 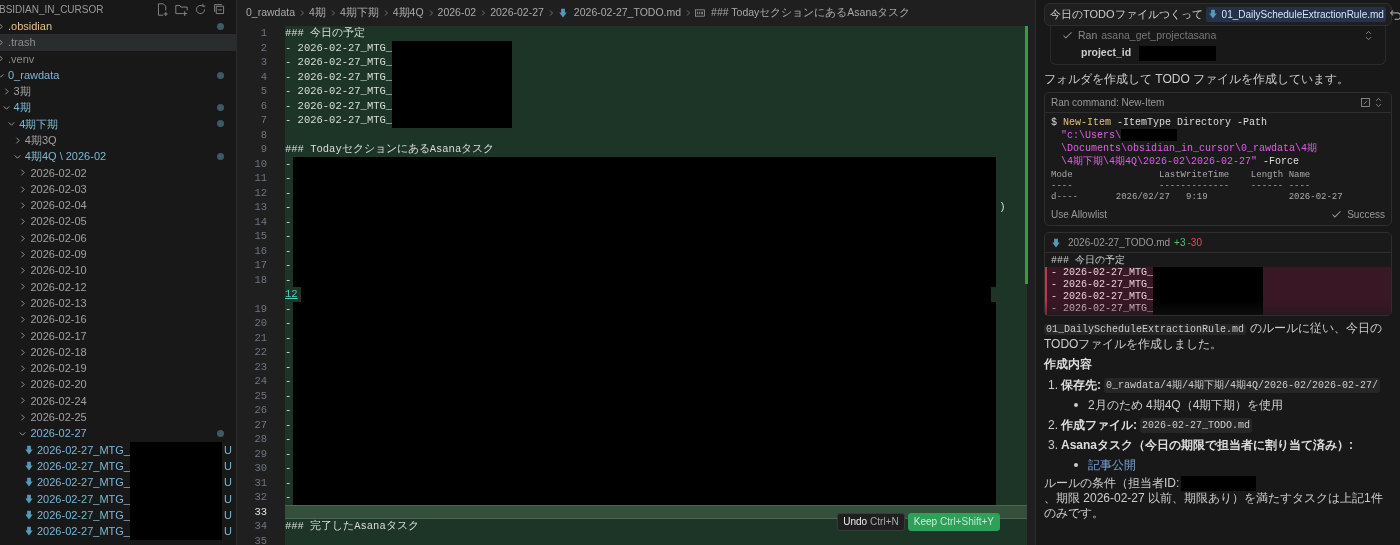 What do you see at coordinates (118, 270) in the screenshot?
I see `tree-item: 2026-02-10` at bounding box center [118, 270].